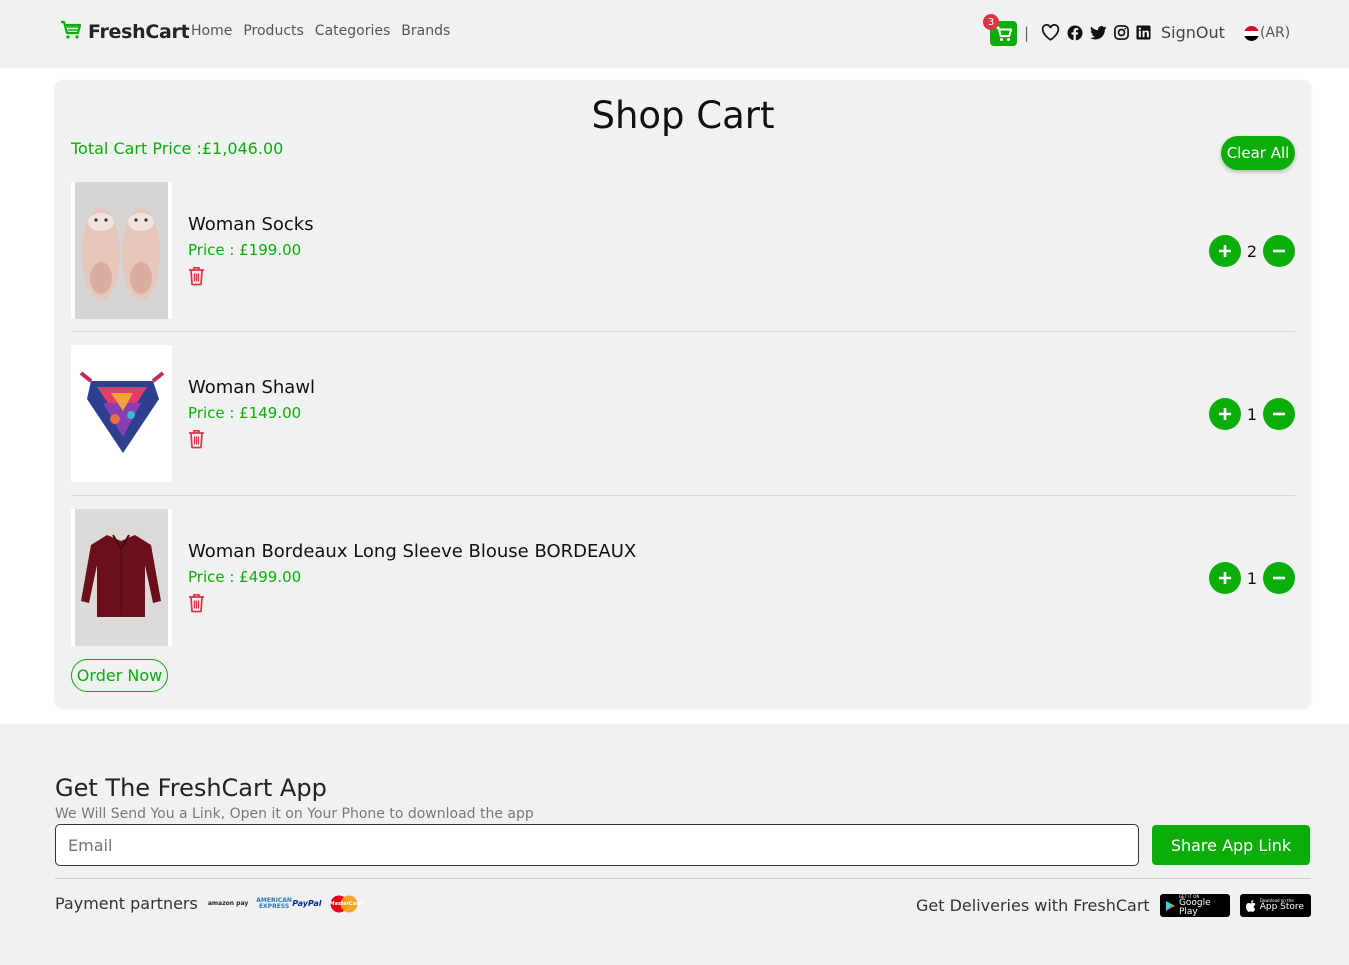 The image size is (1349, 965). I want to click on cart-item: Woman Socks Price : £199.00 2, so click(683, 250).